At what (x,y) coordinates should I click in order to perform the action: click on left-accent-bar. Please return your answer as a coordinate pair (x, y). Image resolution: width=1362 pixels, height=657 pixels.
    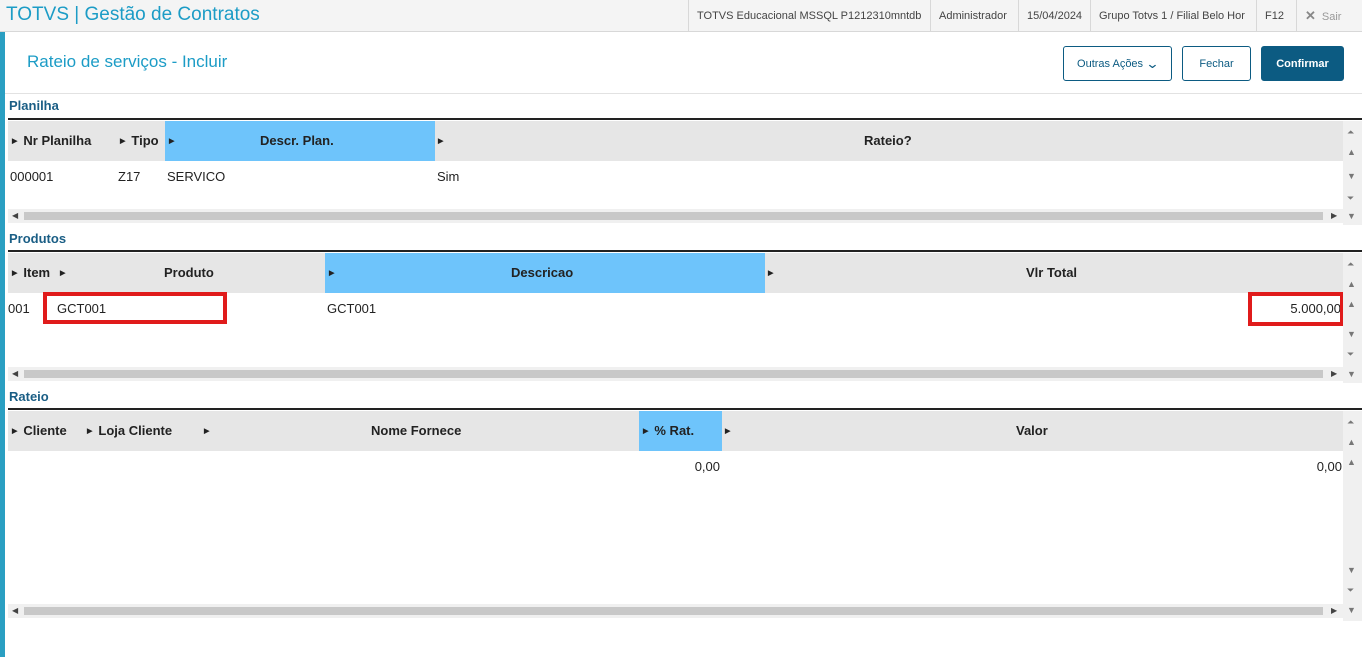
    Looking at the image, I should click on (2, 344).